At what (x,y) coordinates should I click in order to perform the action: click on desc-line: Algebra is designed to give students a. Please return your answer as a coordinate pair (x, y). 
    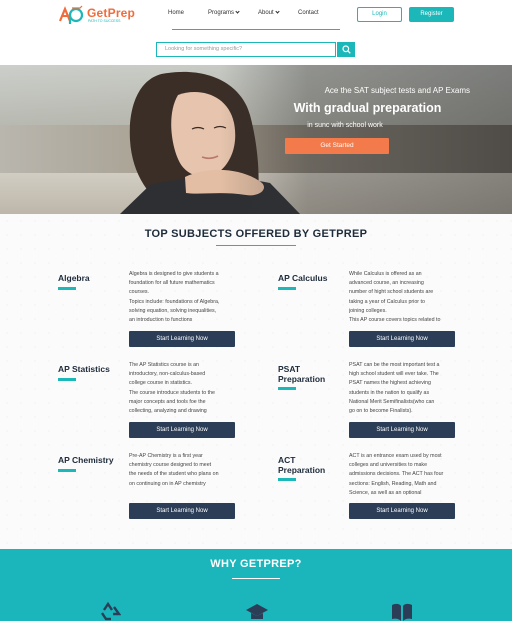
    Looking at the image, I should click on (174, 274).